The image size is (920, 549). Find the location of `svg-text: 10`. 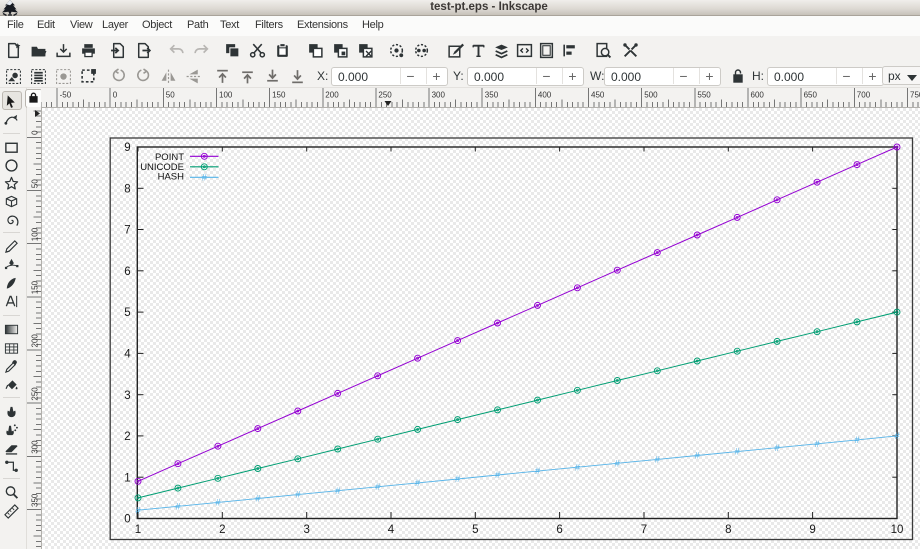

svg-text: 10 is located at coordinates (897, 530).